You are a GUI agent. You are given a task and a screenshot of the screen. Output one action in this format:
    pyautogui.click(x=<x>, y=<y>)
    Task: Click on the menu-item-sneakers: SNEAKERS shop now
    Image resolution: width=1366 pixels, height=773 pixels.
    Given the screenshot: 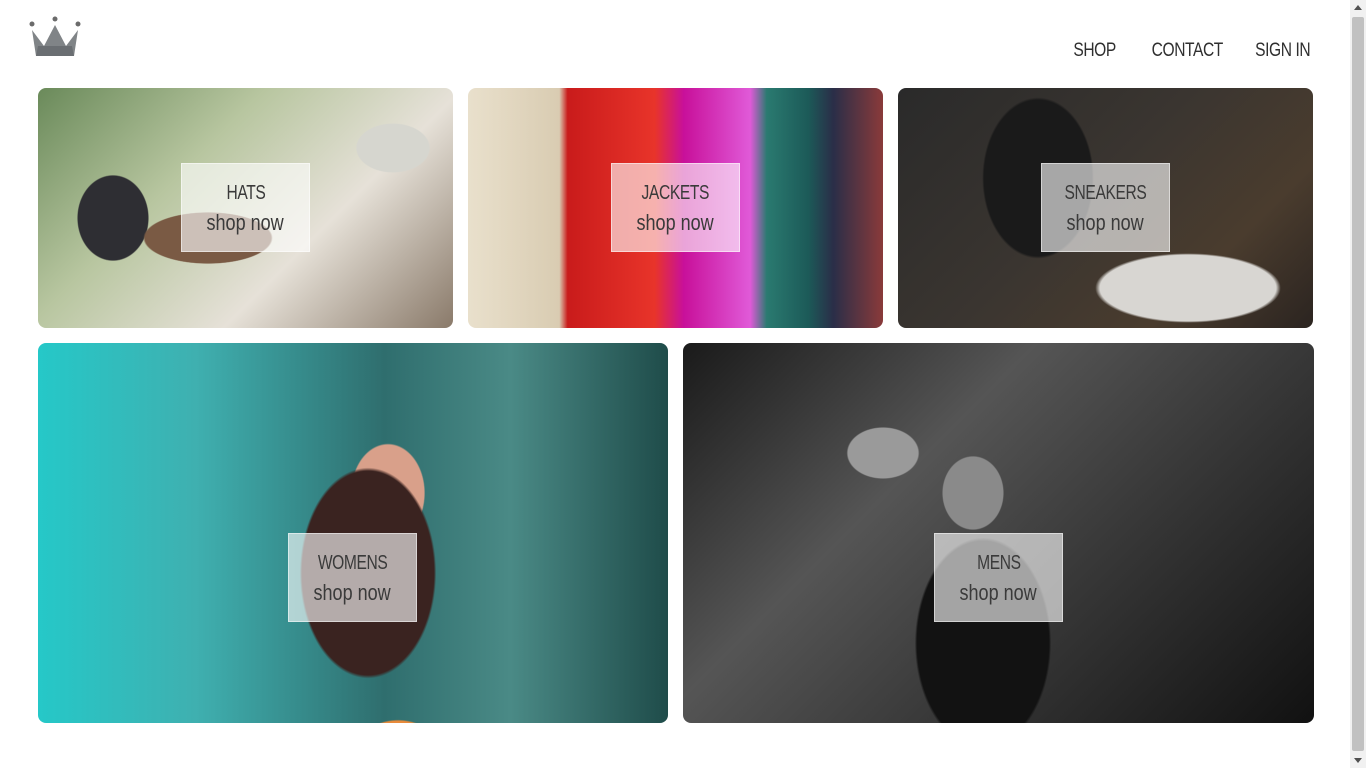 What is the action you would take?
    pyautogui.click(x=1105, y=208)
    